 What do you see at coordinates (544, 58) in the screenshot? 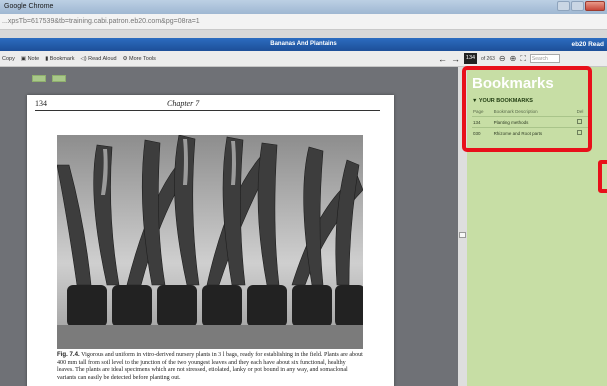
I see `search-input: Search` at bounding box center [544, 58].